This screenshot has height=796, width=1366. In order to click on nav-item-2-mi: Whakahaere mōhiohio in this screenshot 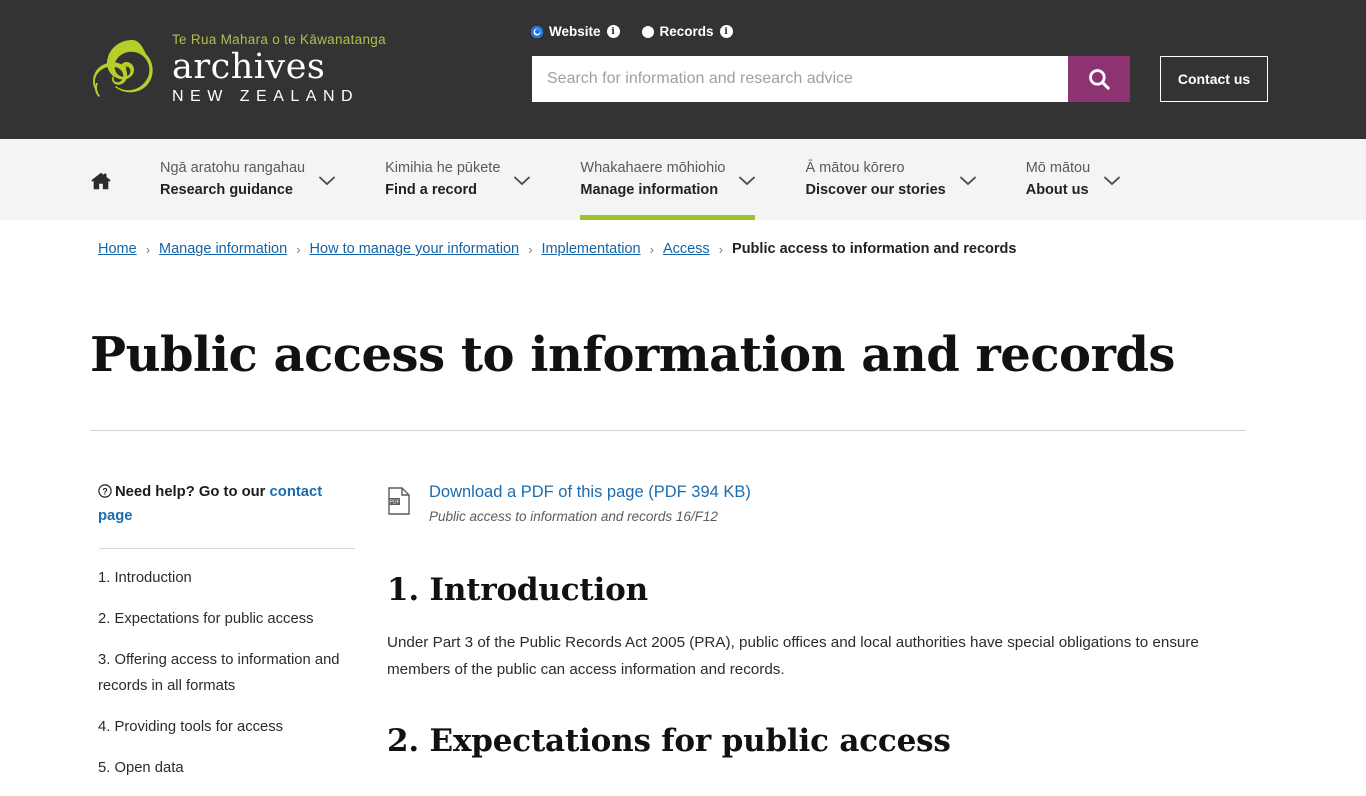, I will do `click(653, 168)`.